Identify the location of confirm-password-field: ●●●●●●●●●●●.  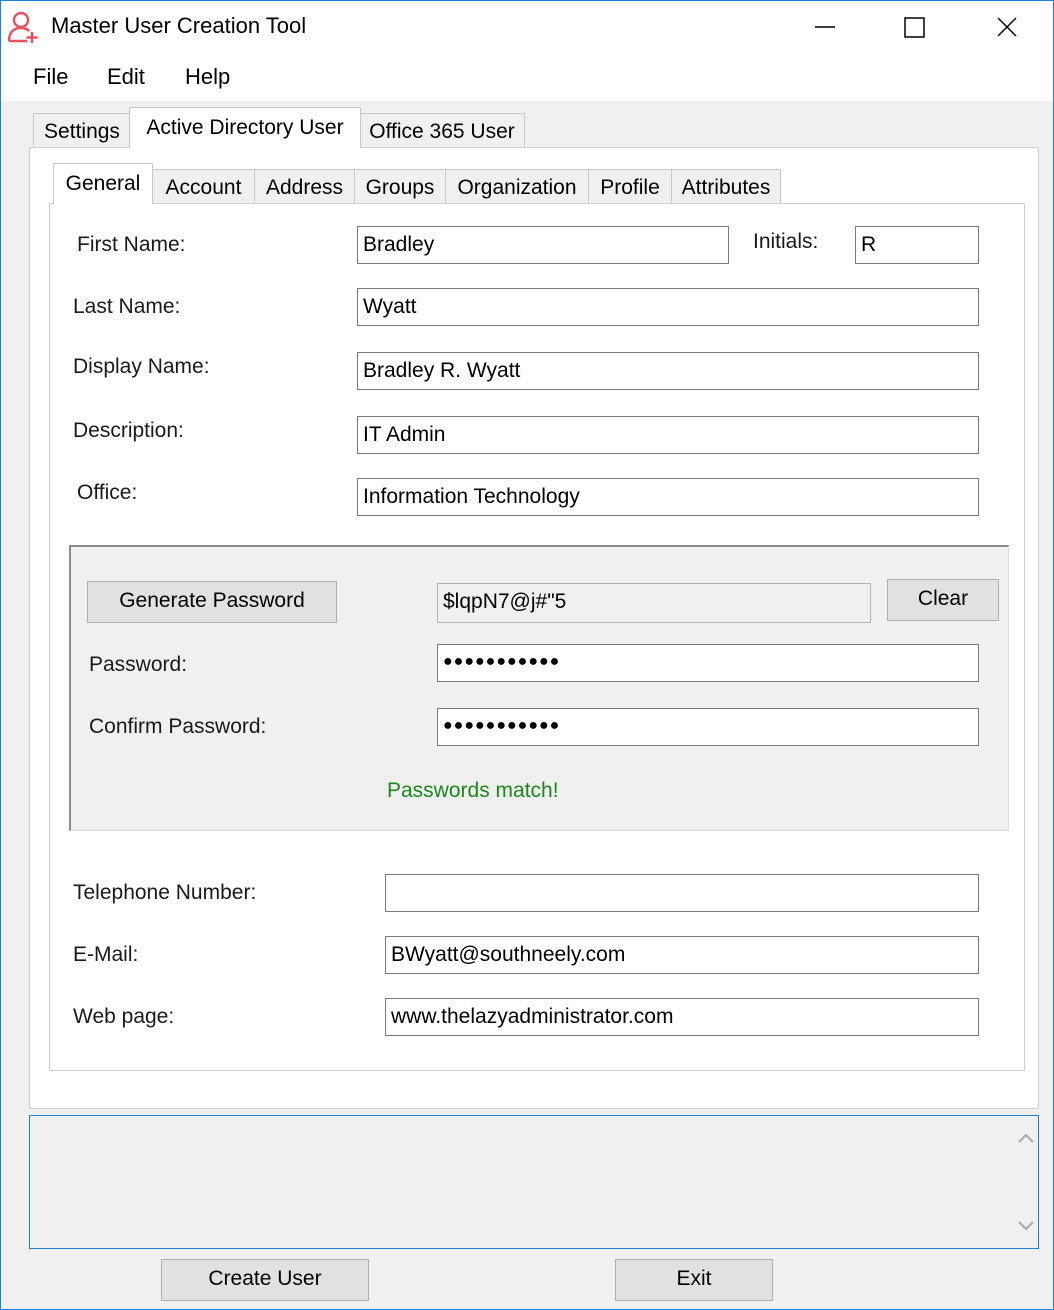
(708, 727).